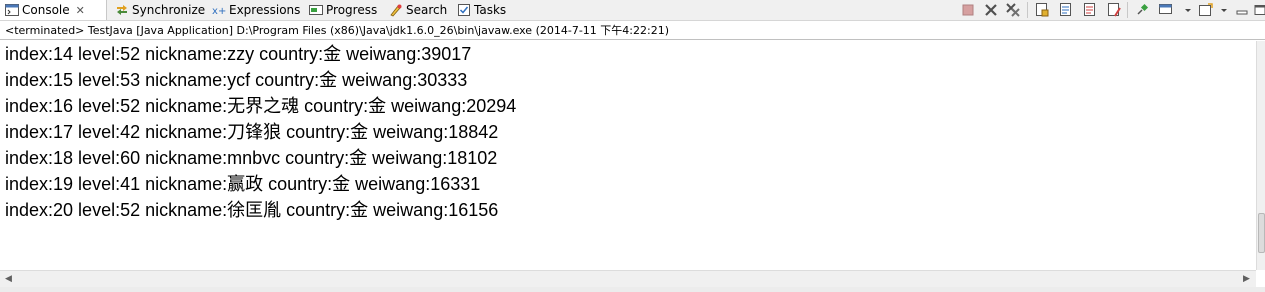 The height and width of the screenshot is (292, 1265). What do you see at coordinates (464, 10) in the screenshot?
I see `tasks-icon` at bounding box center [464, 10].